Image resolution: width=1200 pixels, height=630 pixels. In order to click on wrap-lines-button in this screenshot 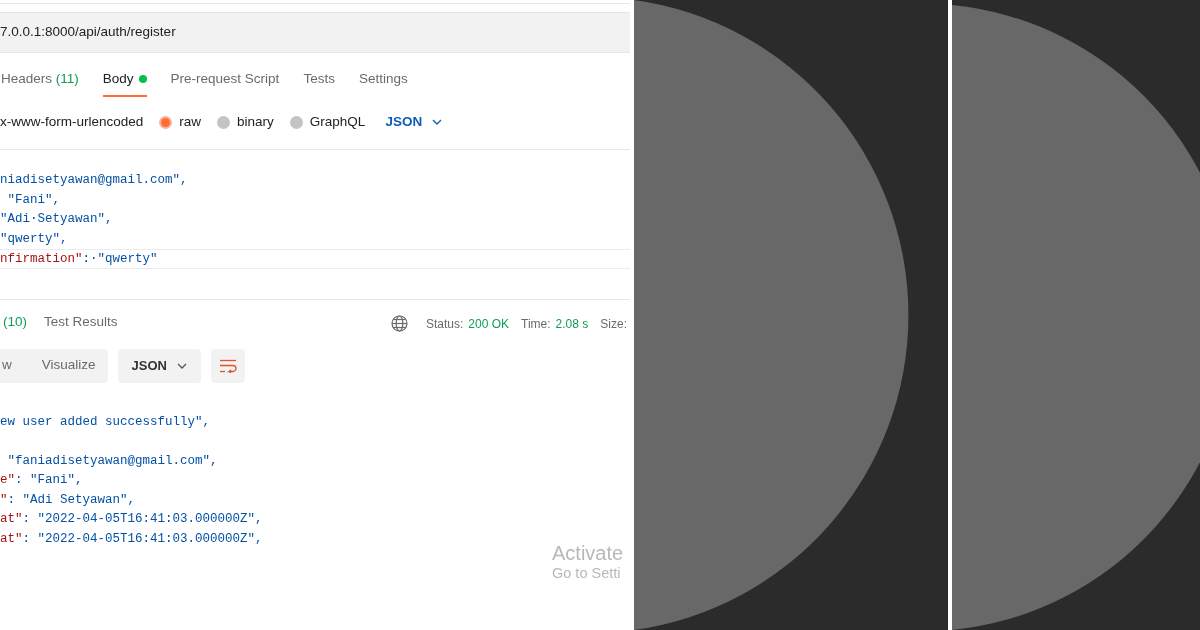, I will do `click(227, 365)`.